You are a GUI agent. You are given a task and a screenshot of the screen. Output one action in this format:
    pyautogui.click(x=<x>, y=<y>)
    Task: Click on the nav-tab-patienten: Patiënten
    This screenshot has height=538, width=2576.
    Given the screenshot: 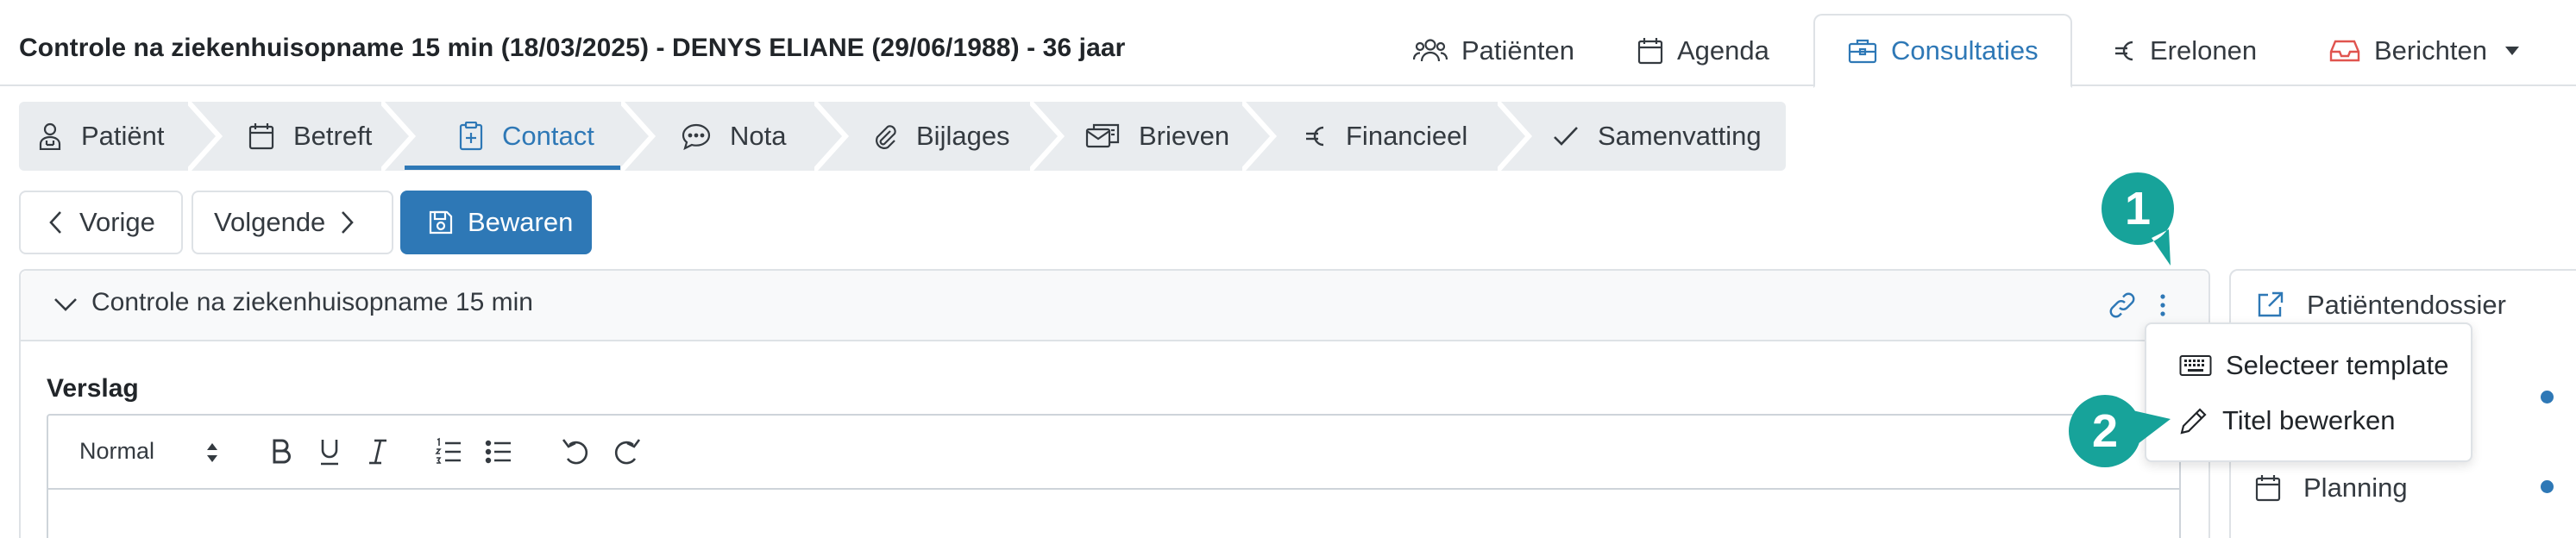 What is the action you would take?
    pyautogui.click(x=1493, y=51)
    